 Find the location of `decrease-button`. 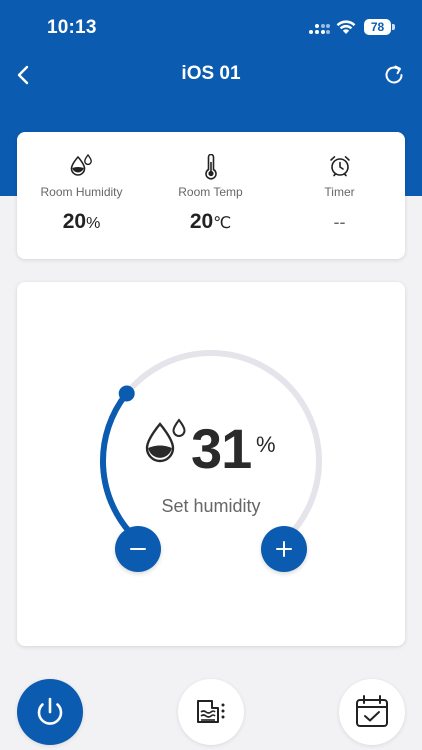

decrease-button is located at coordinates (138, 549).